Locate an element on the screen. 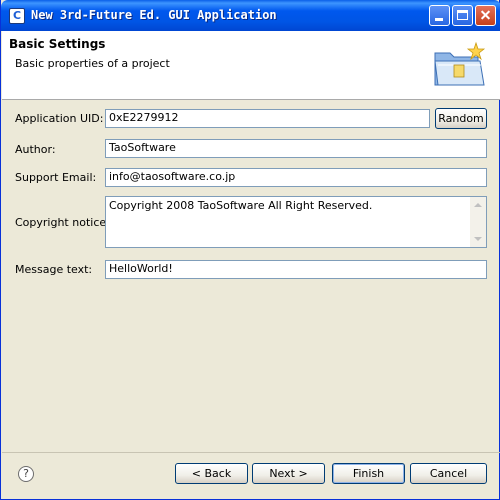  minimize-icon is located at coordinates (439, 19).